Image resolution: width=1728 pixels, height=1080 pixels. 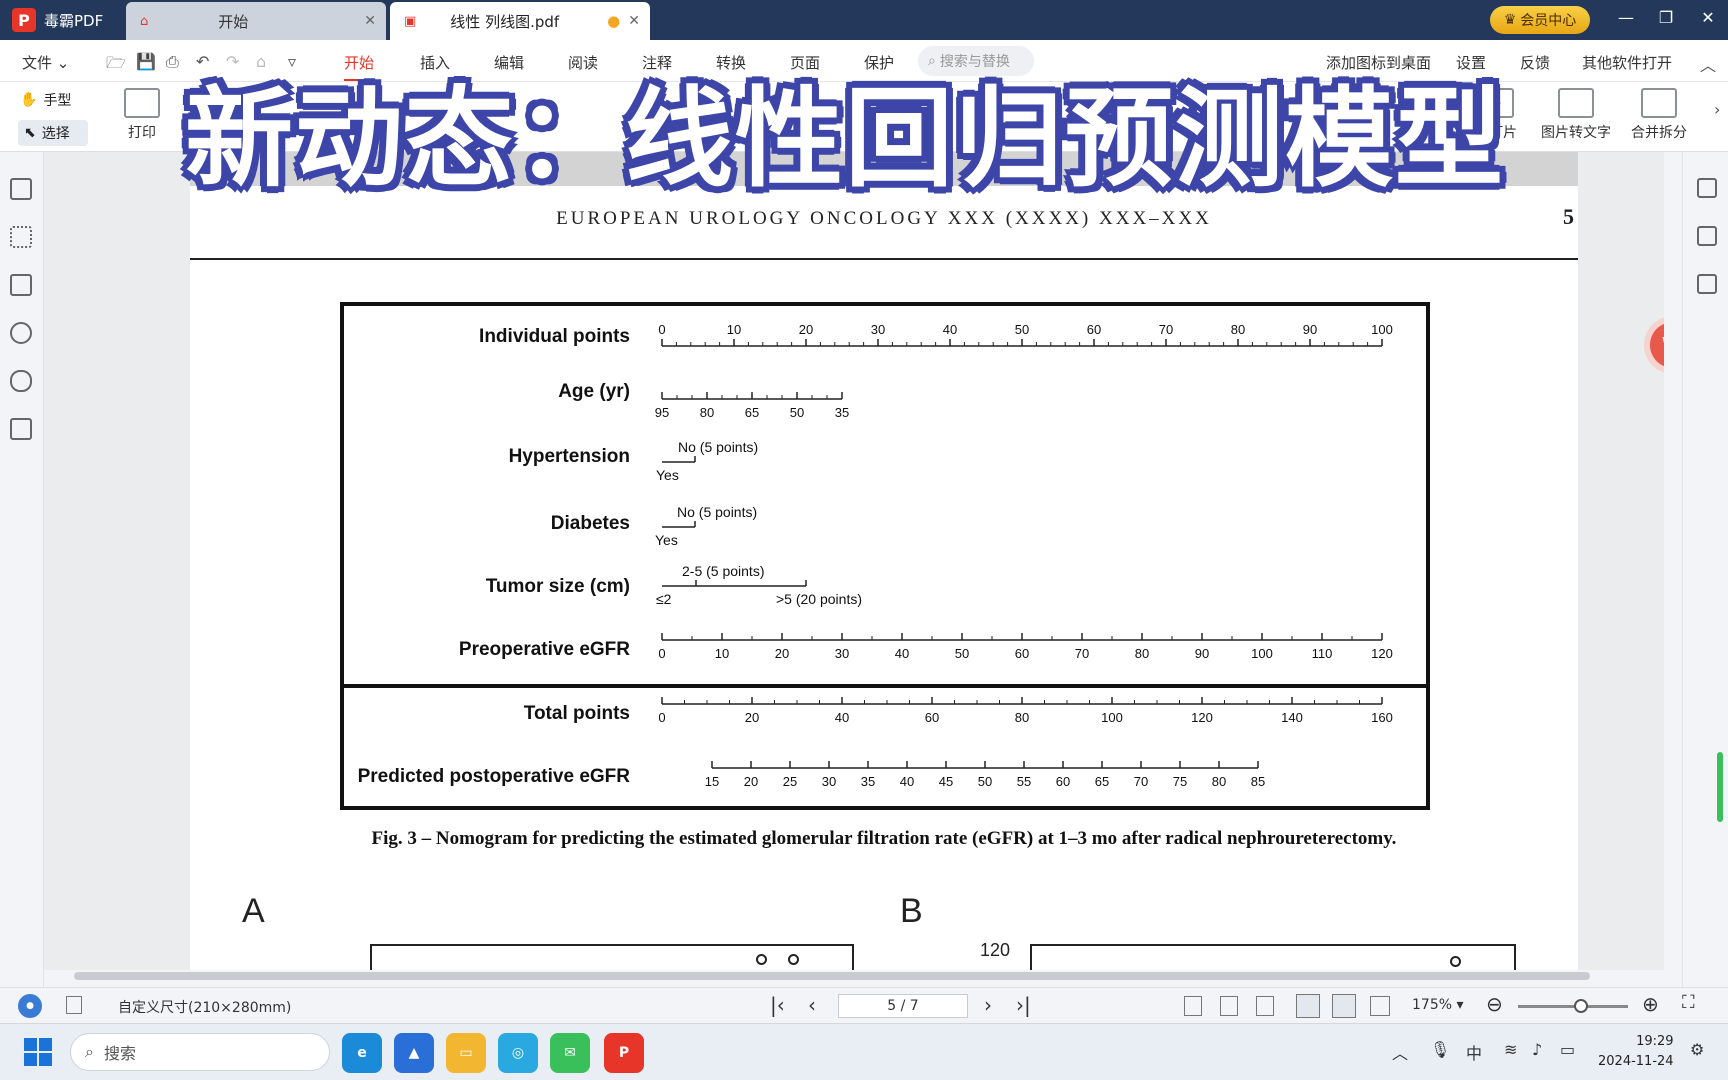 What do you see at coordinates (24, 20) in the screenshot?
I see `pdf-logo-icon: P` at bounding box center [24, 20].